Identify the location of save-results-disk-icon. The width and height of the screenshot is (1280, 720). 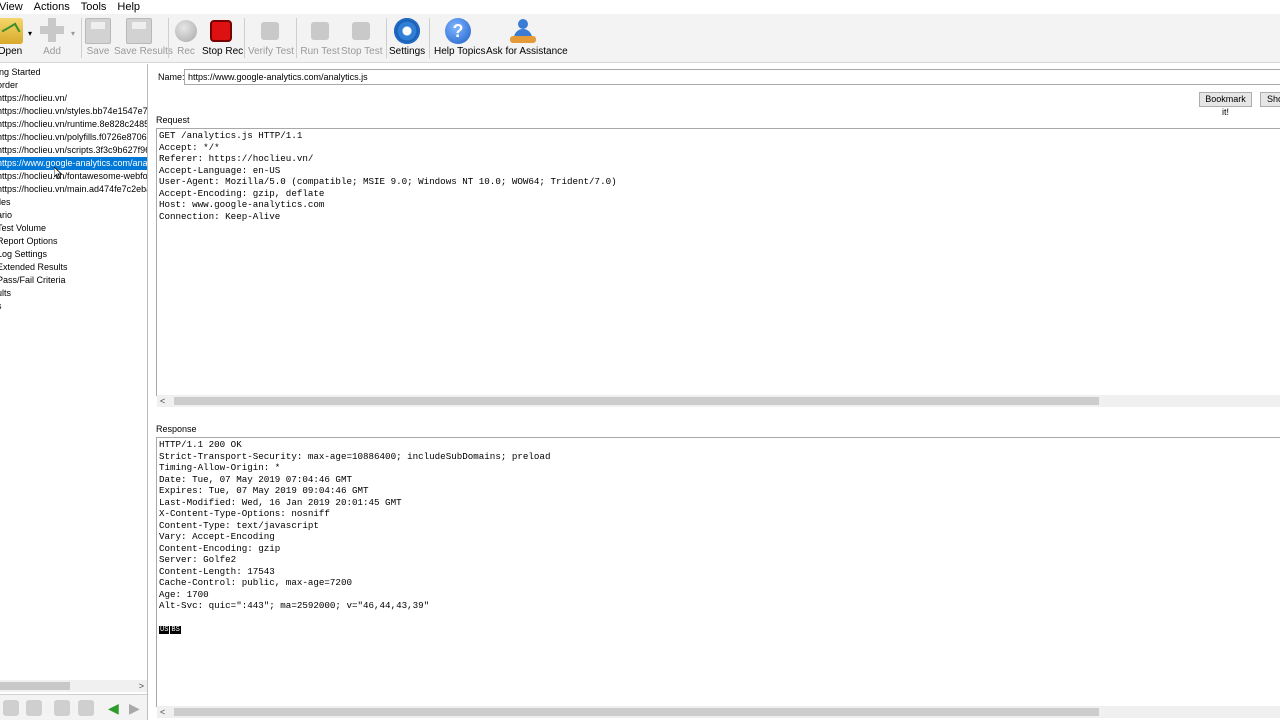
(139, 31).